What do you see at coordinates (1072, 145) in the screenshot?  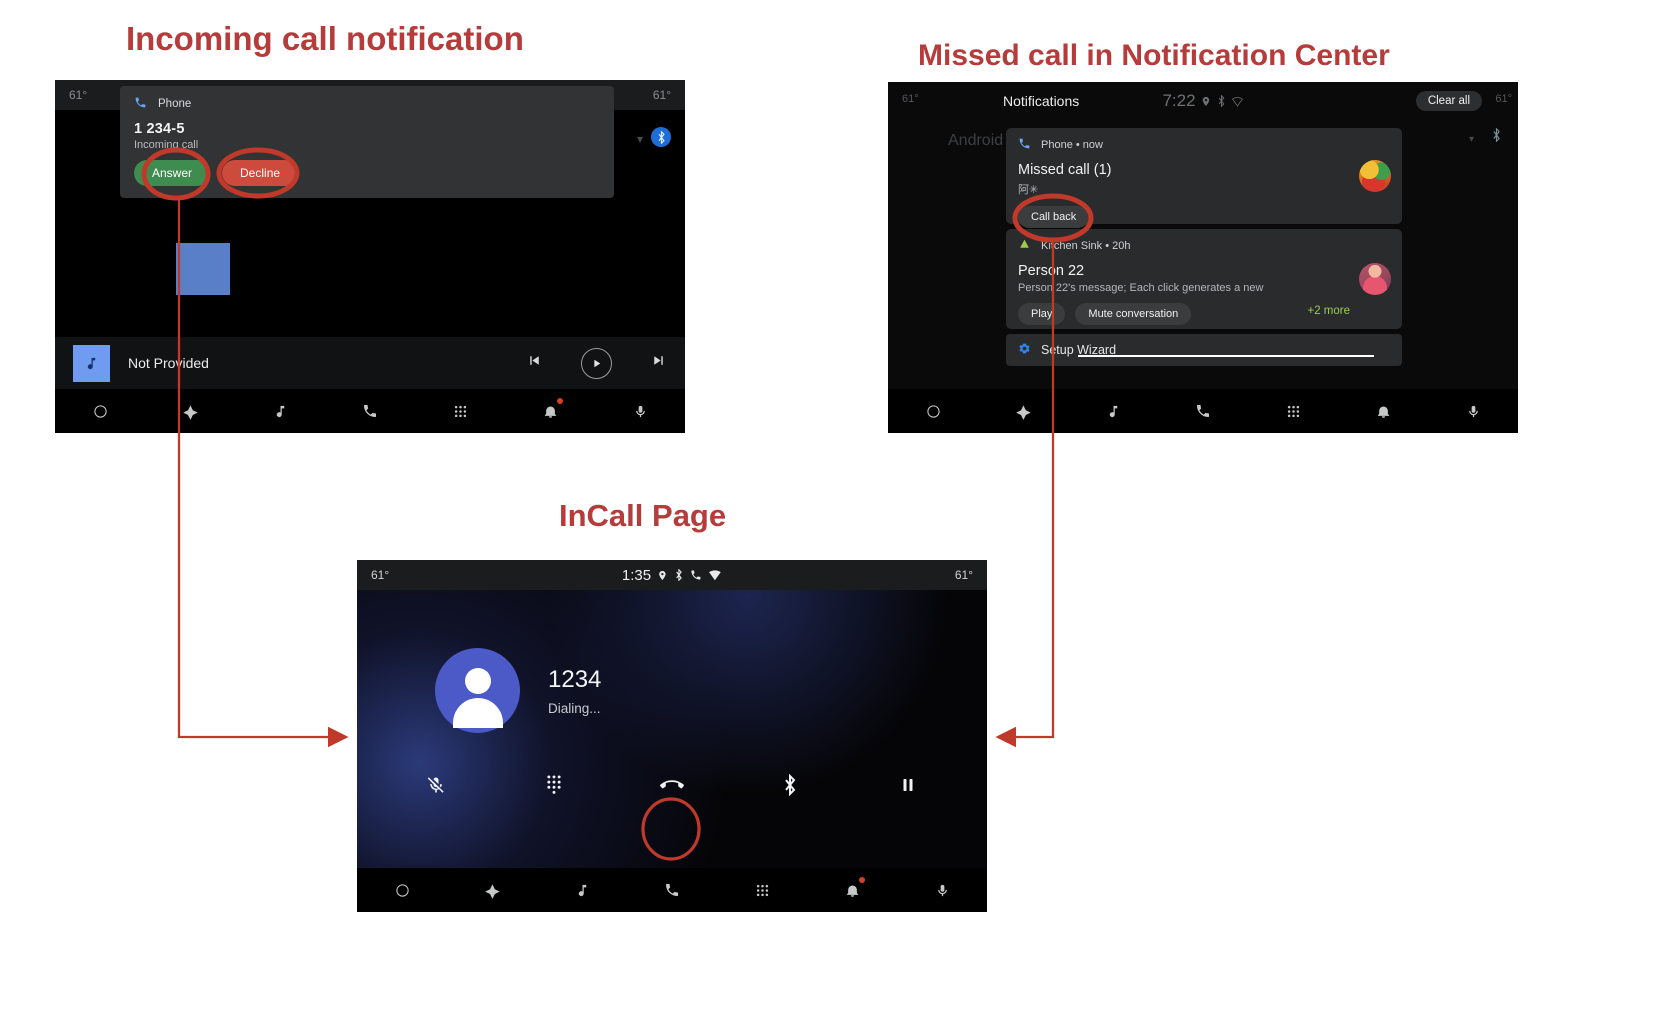 I see `notification-app-name: Phone • now` at bounding box center [1072, 145].